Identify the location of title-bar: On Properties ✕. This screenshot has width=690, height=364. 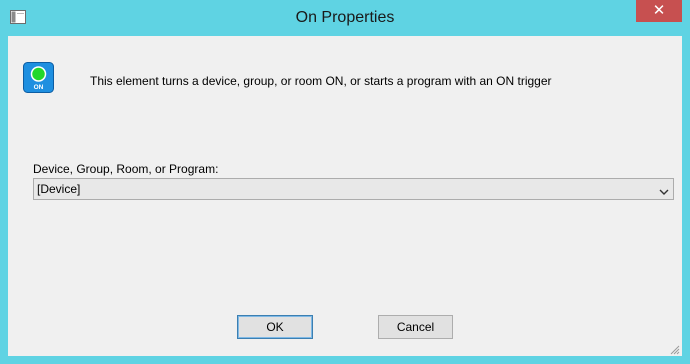
(345, 18).